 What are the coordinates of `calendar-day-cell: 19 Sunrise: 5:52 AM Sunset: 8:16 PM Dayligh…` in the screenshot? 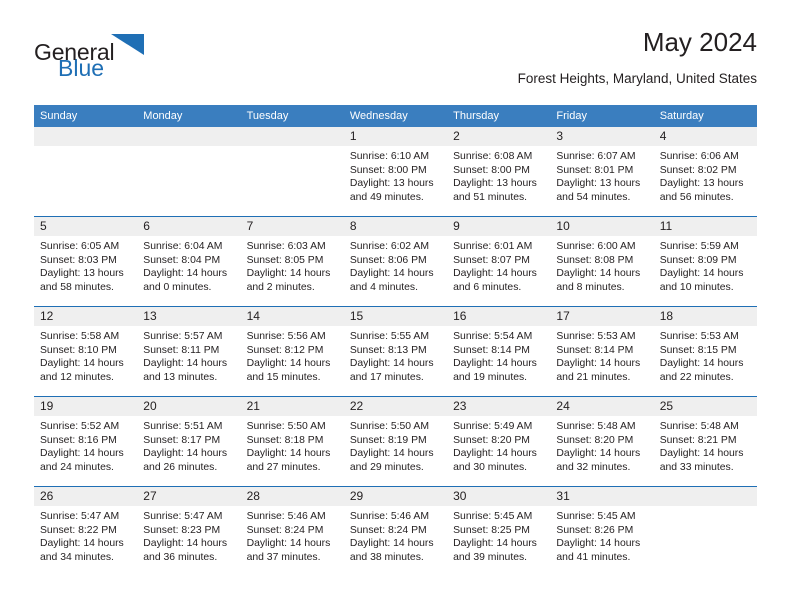 It's located at (86, 441).